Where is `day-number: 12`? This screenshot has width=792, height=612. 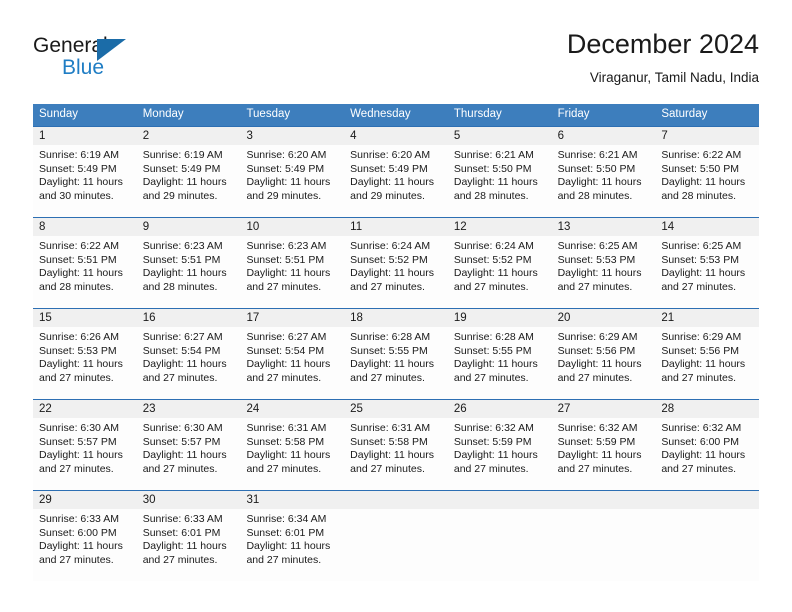
day-number: 12 is located at coordinates (500, 227).